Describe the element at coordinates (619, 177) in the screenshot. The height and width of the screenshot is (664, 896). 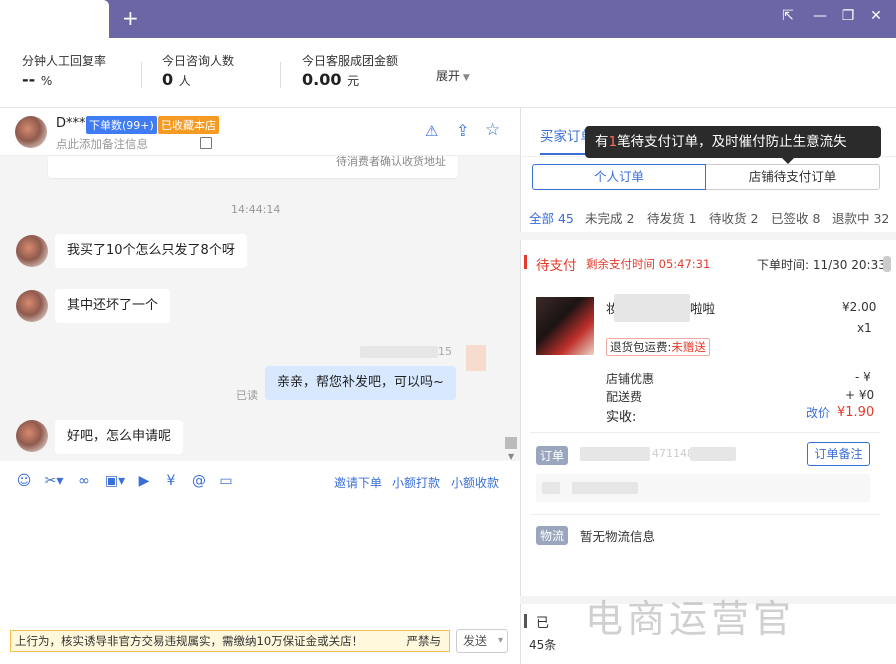
I see `segment-personal-orders: 个人订单` at that location.